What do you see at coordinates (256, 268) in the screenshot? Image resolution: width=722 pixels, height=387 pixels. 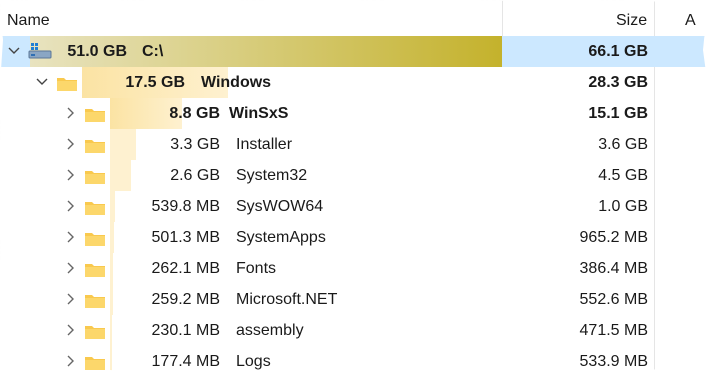 I see `folder-name: Fonts` at bounding box center [256, 268].